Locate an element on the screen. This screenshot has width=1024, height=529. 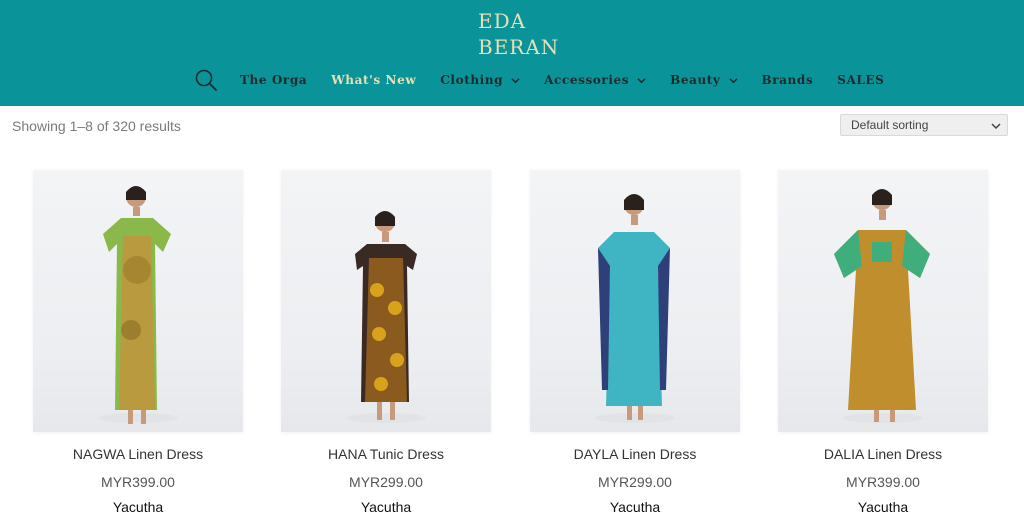
product-name: NAGWA Linen Dress is located at coordinates (138, 454).